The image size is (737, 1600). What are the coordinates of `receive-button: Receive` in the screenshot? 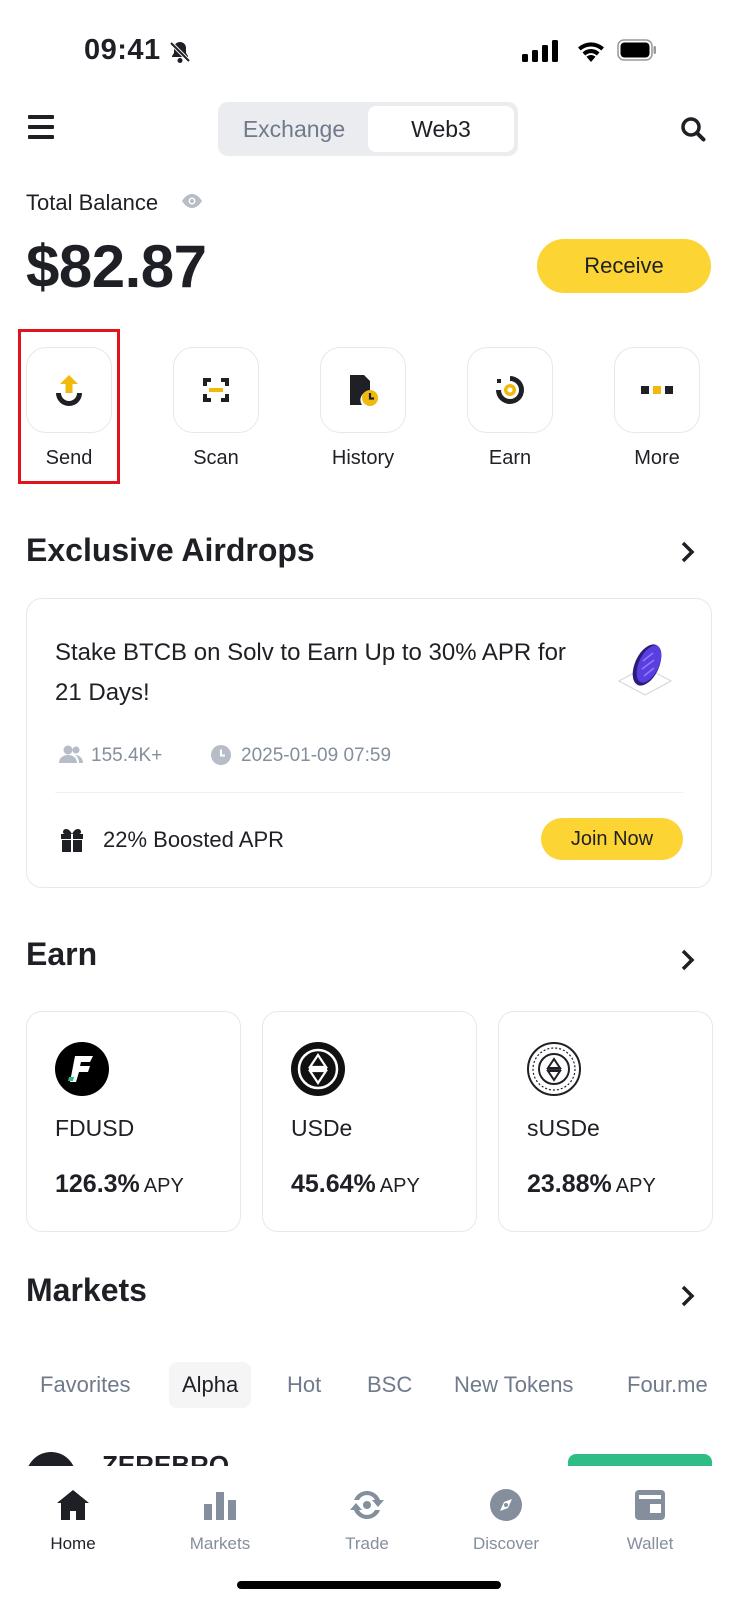 It's located at (624, 266).